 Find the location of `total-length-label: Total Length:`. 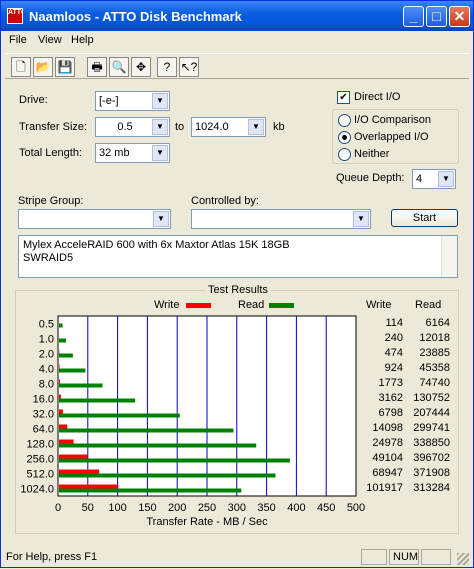

total-length-label: Total Length: is located at coordinates (50, 153).